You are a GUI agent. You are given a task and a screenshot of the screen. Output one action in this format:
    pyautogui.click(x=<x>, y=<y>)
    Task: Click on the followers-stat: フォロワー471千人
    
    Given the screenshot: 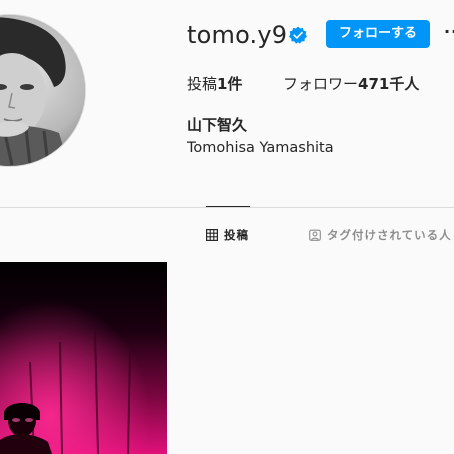 What is the action you would take?
    pyautogui.click(x=351, y=84)
    